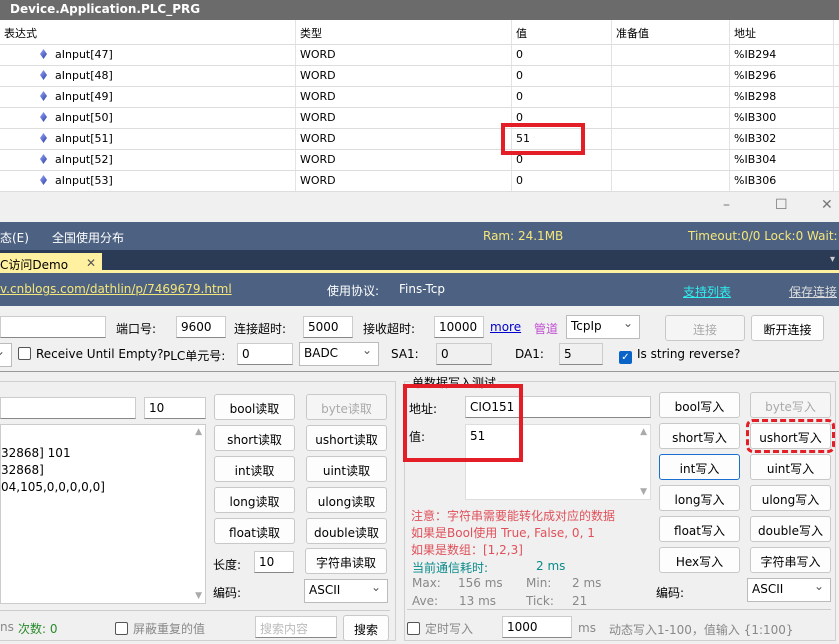 The image size is (839, 644). What do you see at coordinates (782, 32) in the screenshot?
I see `col-address: 地址` at bounding box center [782, 32].